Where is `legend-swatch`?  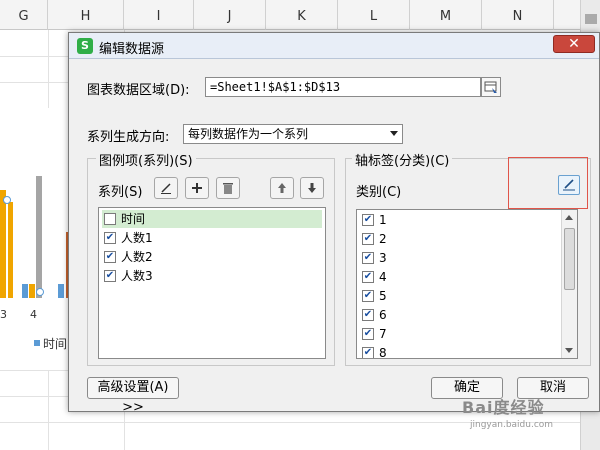
legend-swatch is located at coordinates (37, 343).